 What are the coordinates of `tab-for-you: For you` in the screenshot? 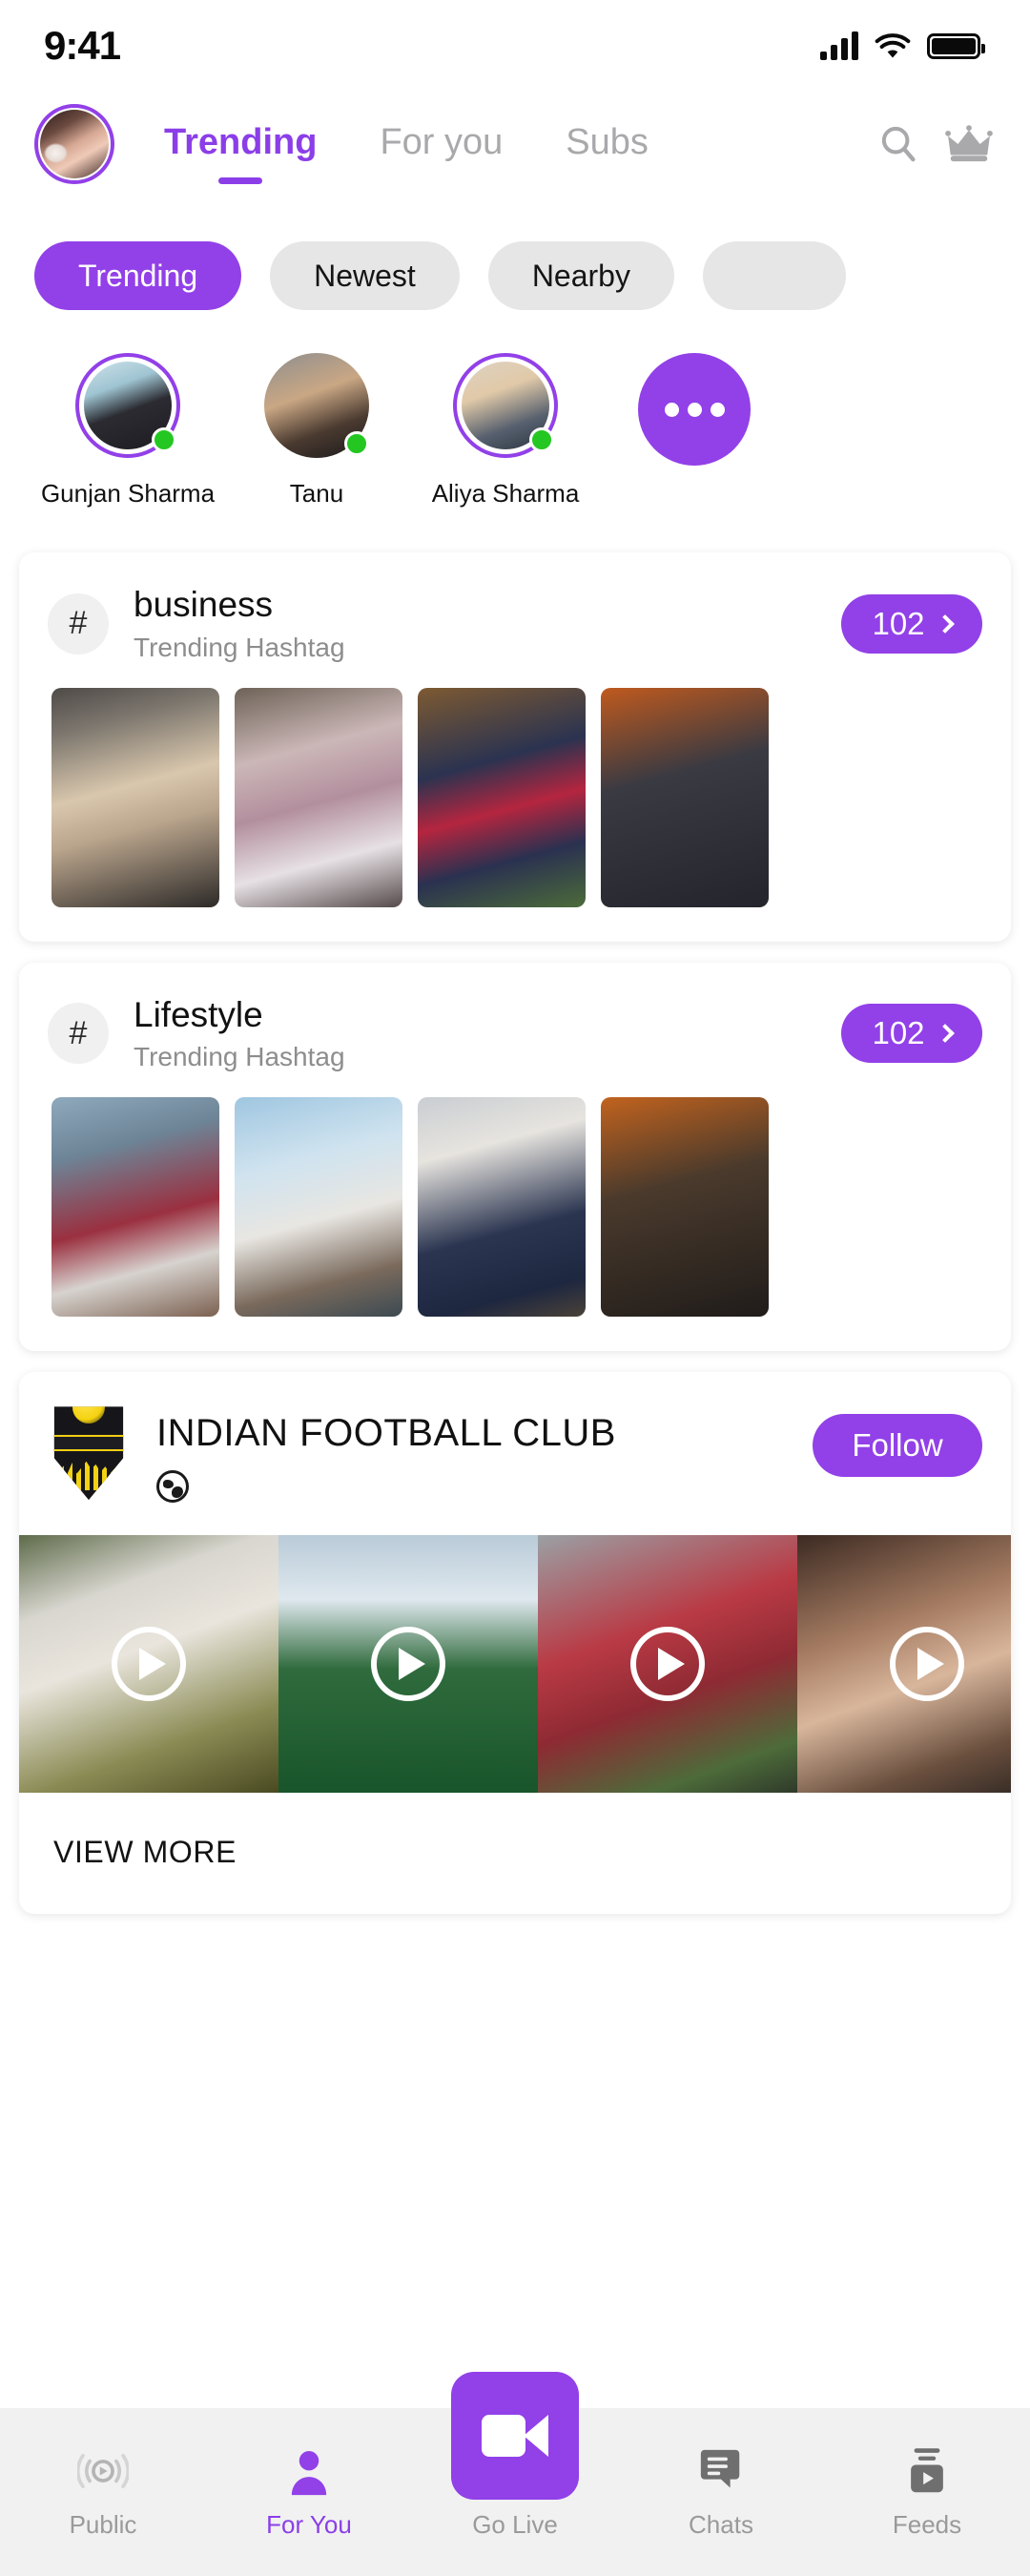 It's located at (441, 144).